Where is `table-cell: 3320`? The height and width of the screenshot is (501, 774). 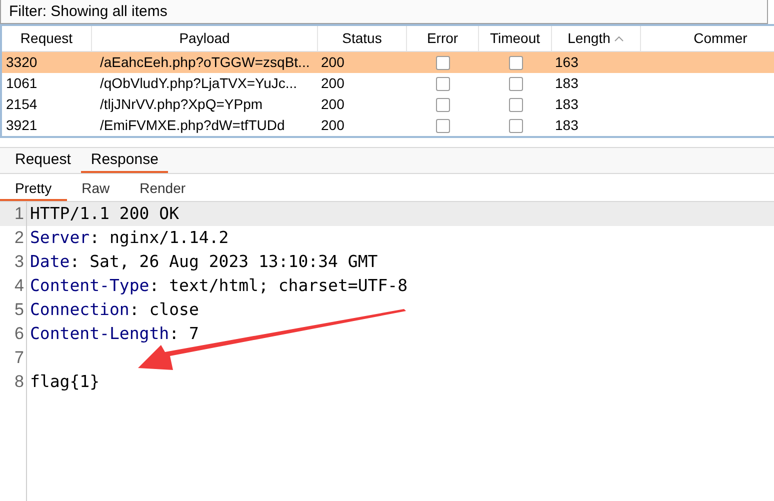 table-cell: 3320 is located at coordinates (22, 62).